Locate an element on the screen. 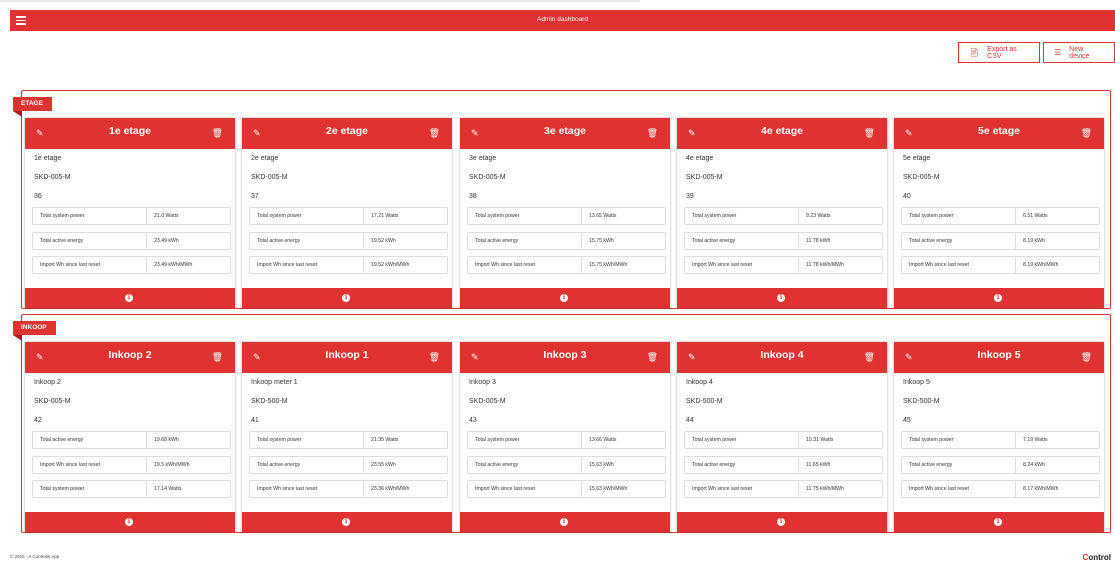 The width and height of the screenshot is (1115, 562). card-header: ✎ Inkoop 2 🗑︎ is located at coordinates (130, 357).